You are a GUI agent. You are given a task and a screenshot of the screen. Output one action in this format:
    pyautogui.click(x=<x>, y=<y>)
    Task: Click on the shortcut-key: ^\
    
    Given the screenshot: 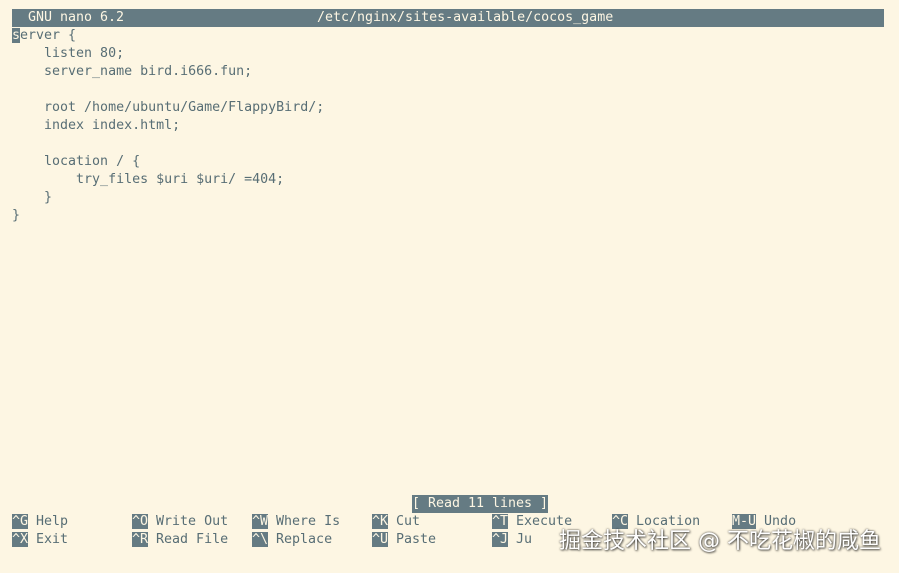 What is the action you would take?
    pyautogui.click(x=260, y=539)
    